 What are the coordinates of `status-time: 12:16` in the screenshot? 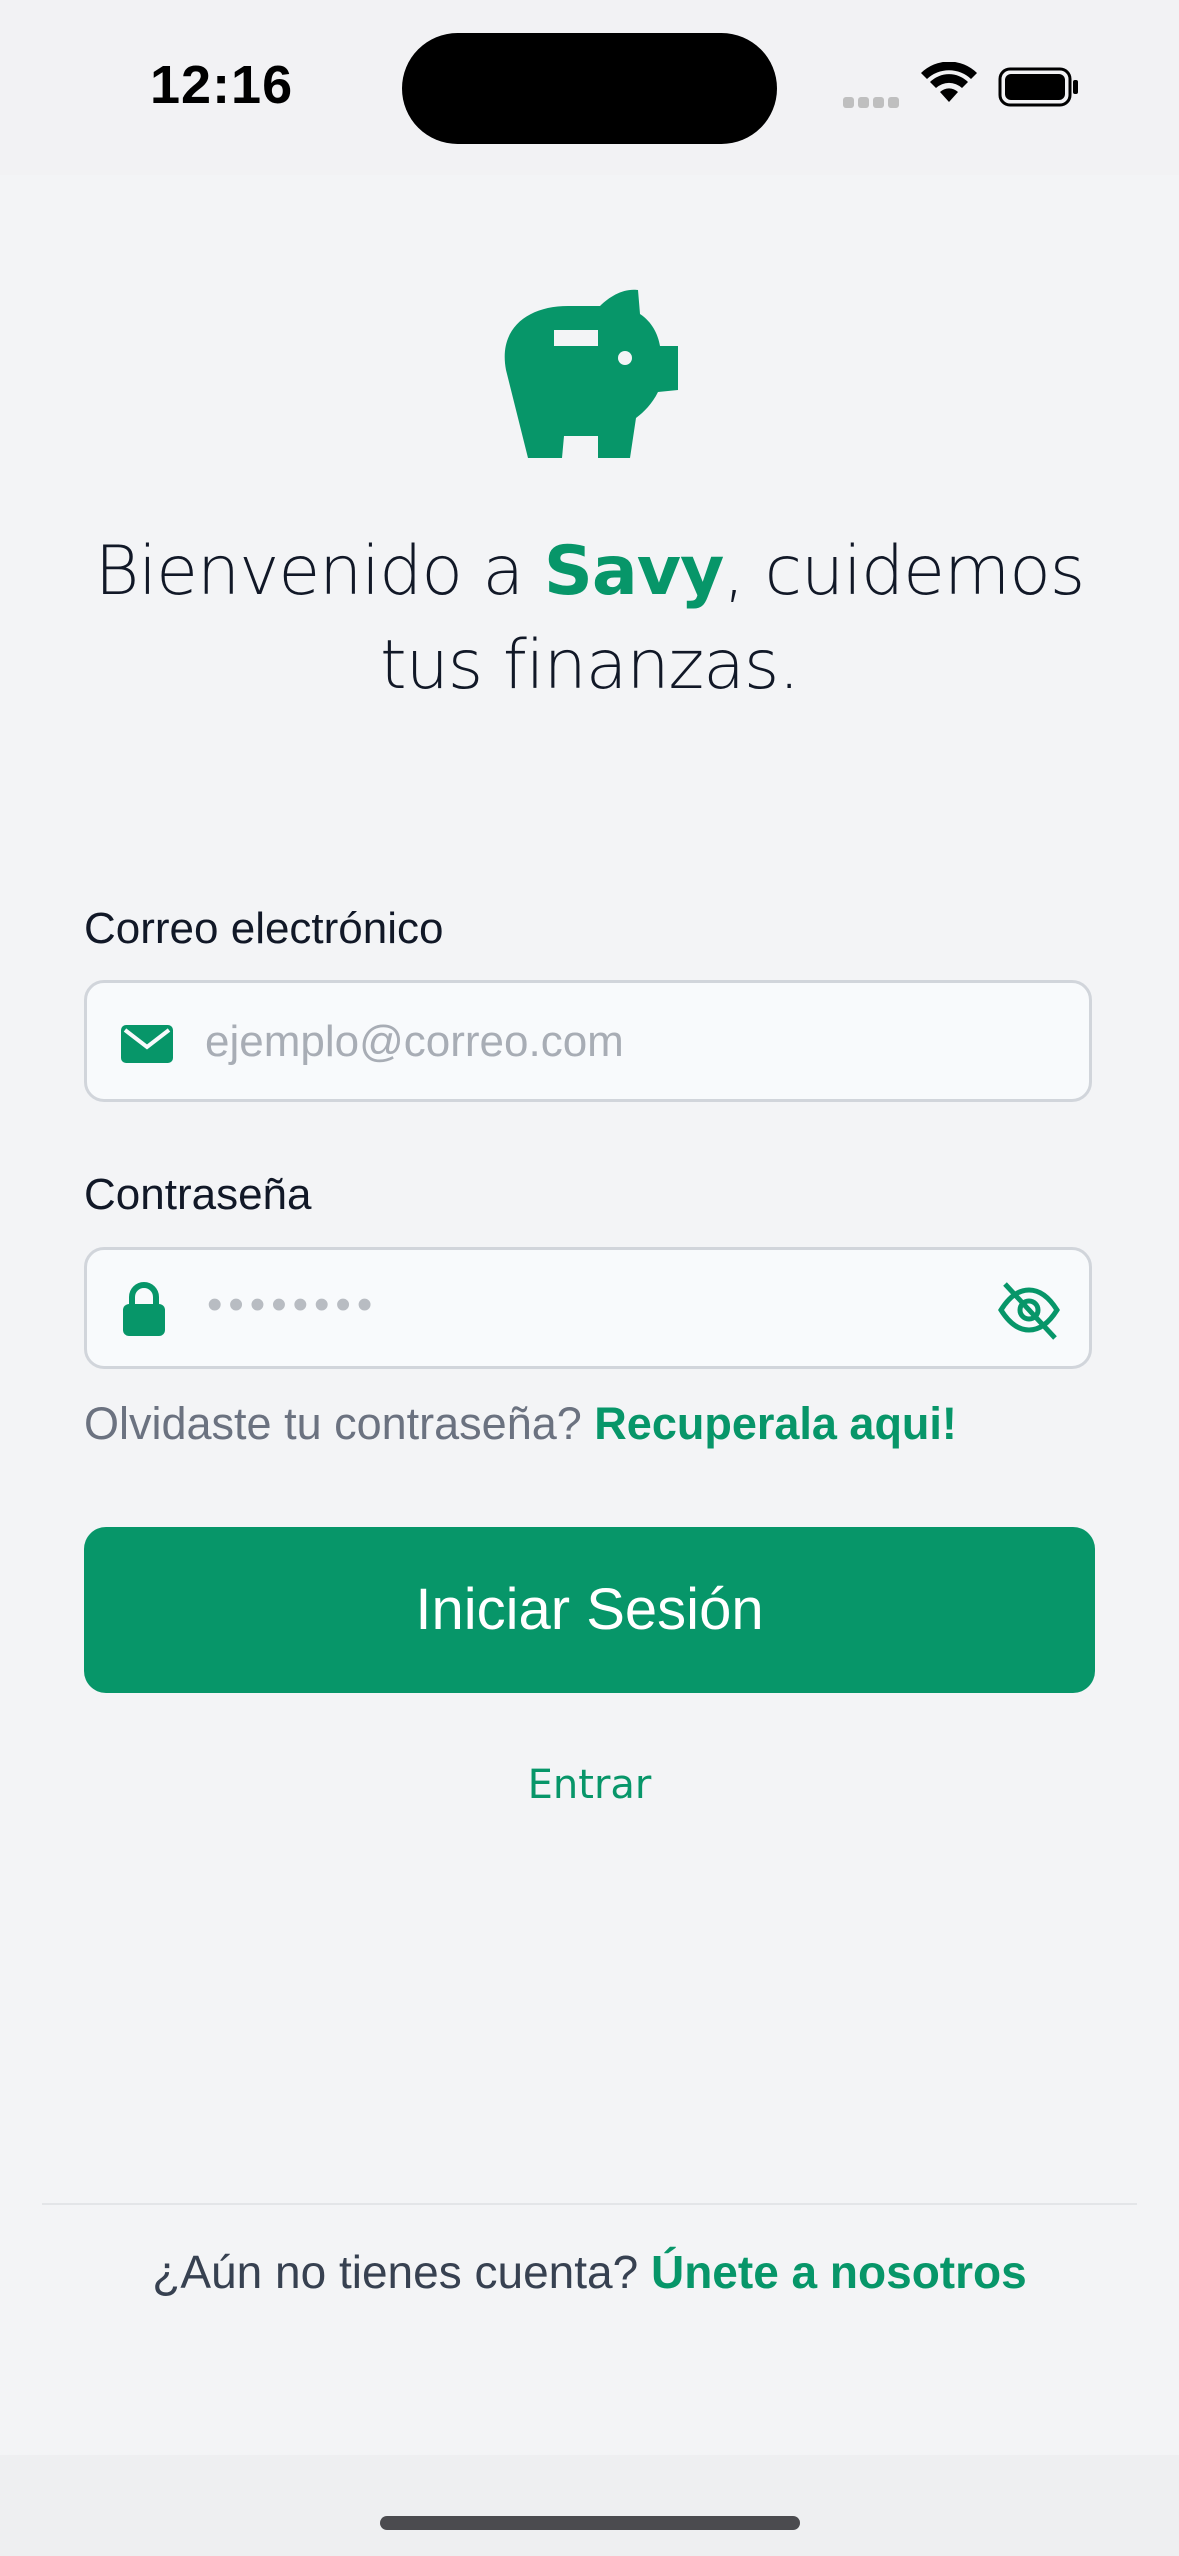 It's located at (222, 85).